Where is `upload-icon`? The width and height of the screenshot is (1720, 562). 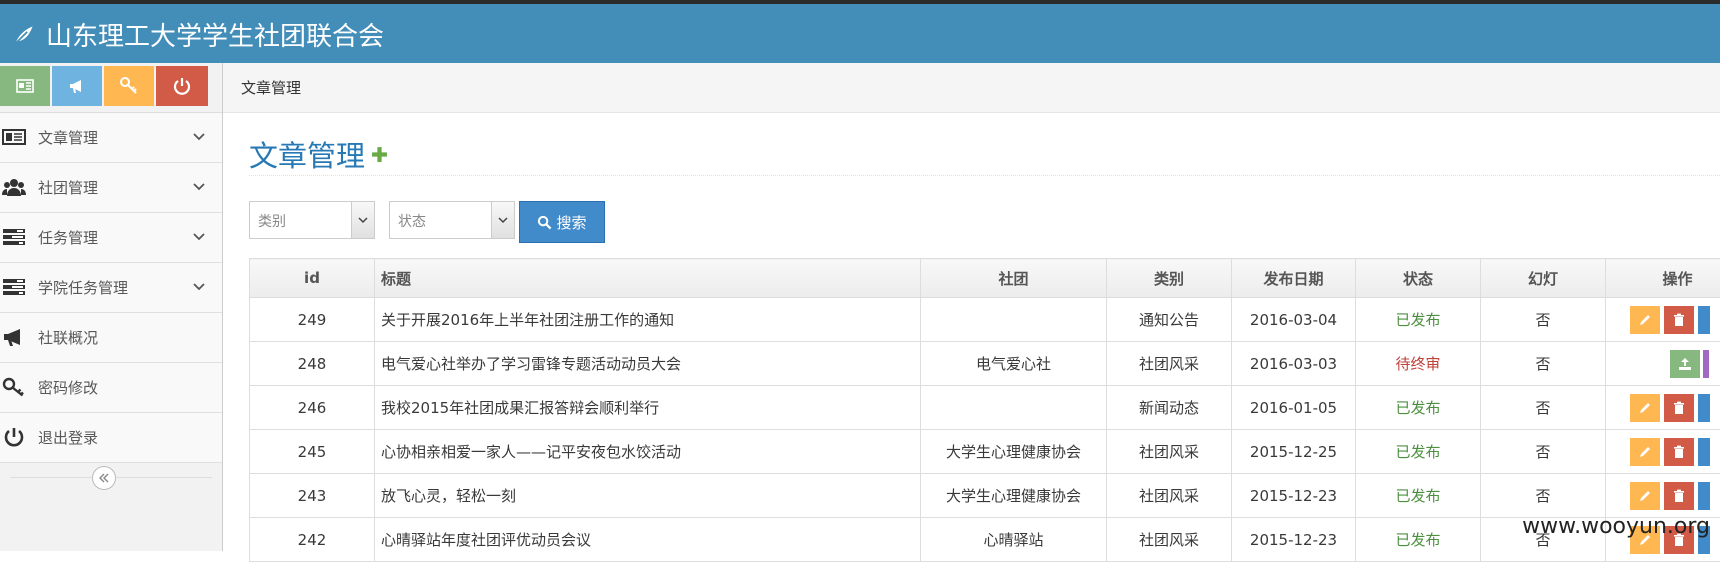 upload-icon is located at coordinates (1685, 364).